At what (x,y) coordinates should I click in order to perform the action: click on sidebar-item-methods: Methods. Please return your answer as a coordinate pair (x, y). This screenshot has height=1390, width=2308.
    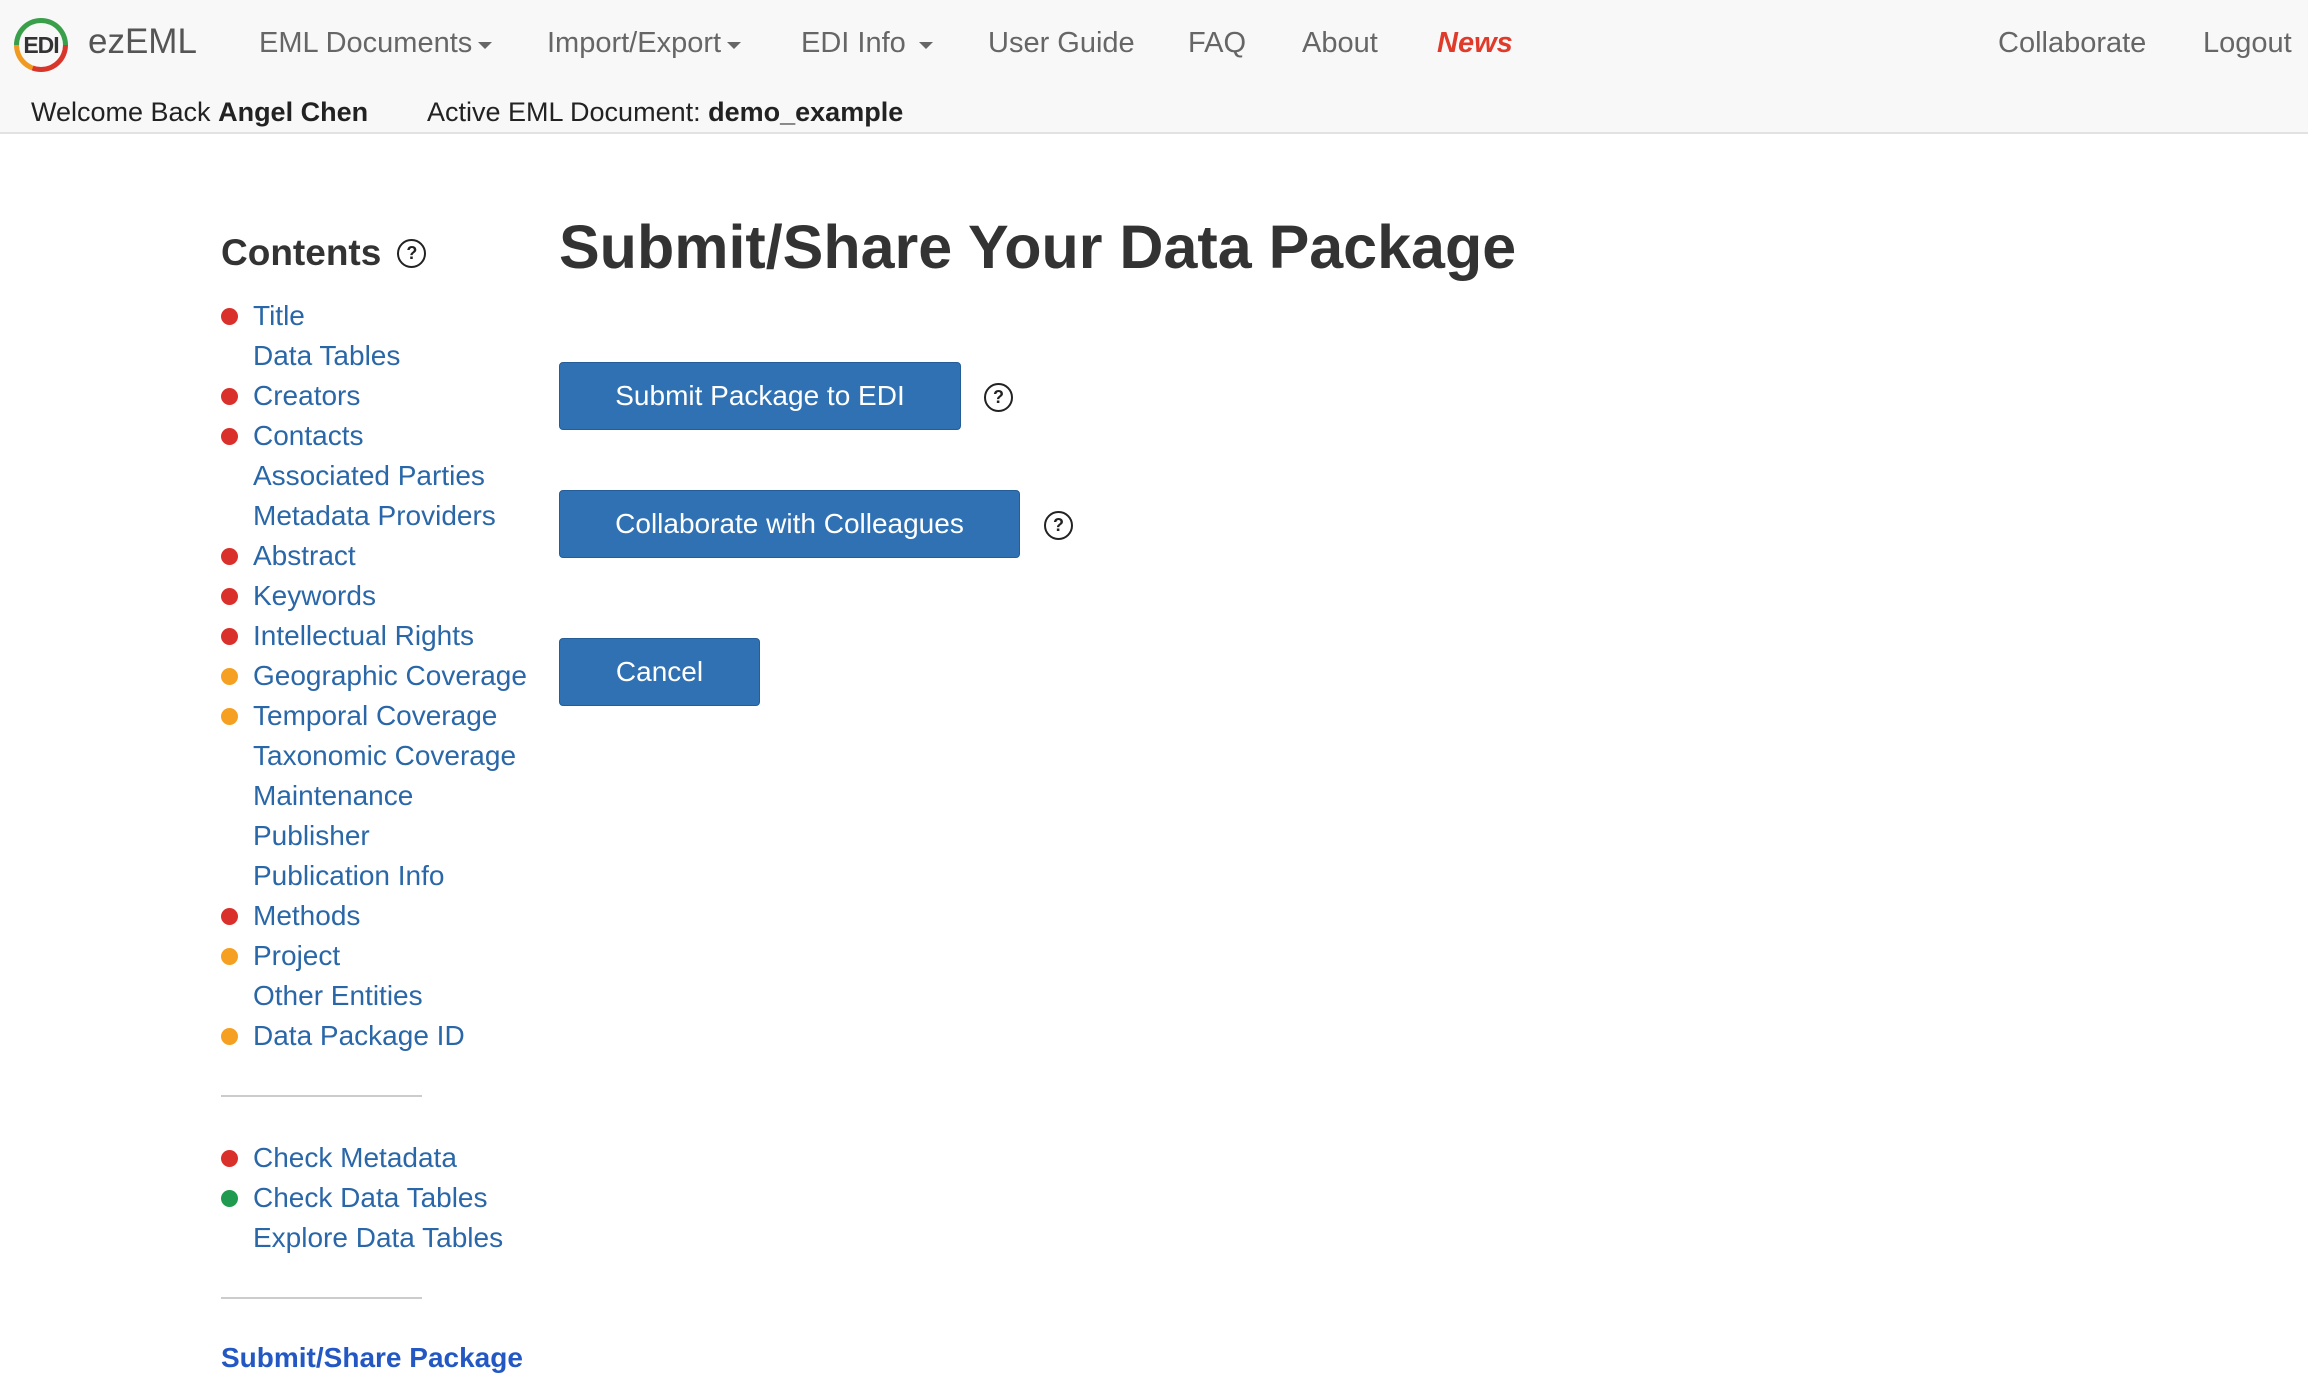
    Looking at the image, I should click on (374, 916).